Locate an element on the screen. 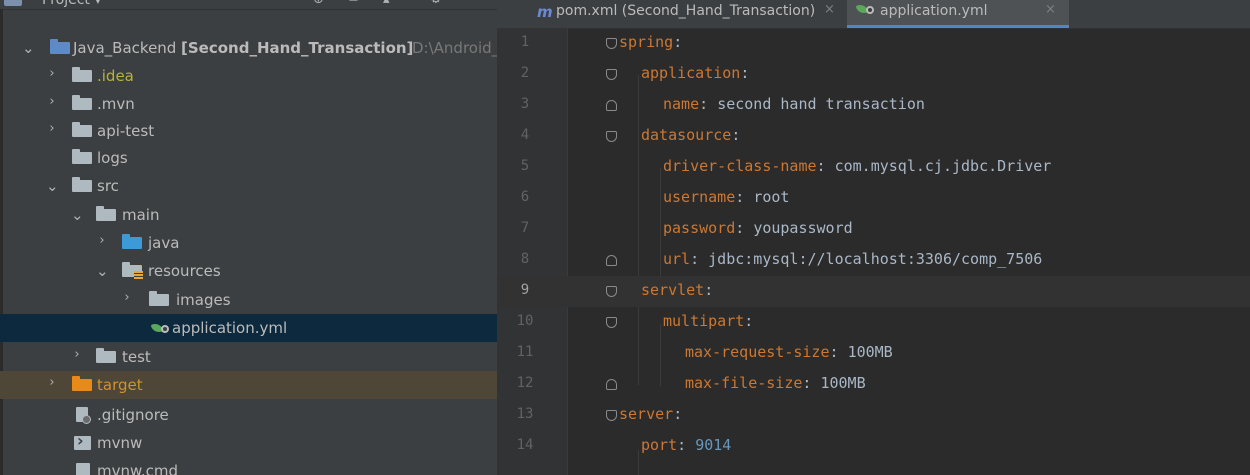  code-line: 6 username: root is located at coordinates (873, 198).